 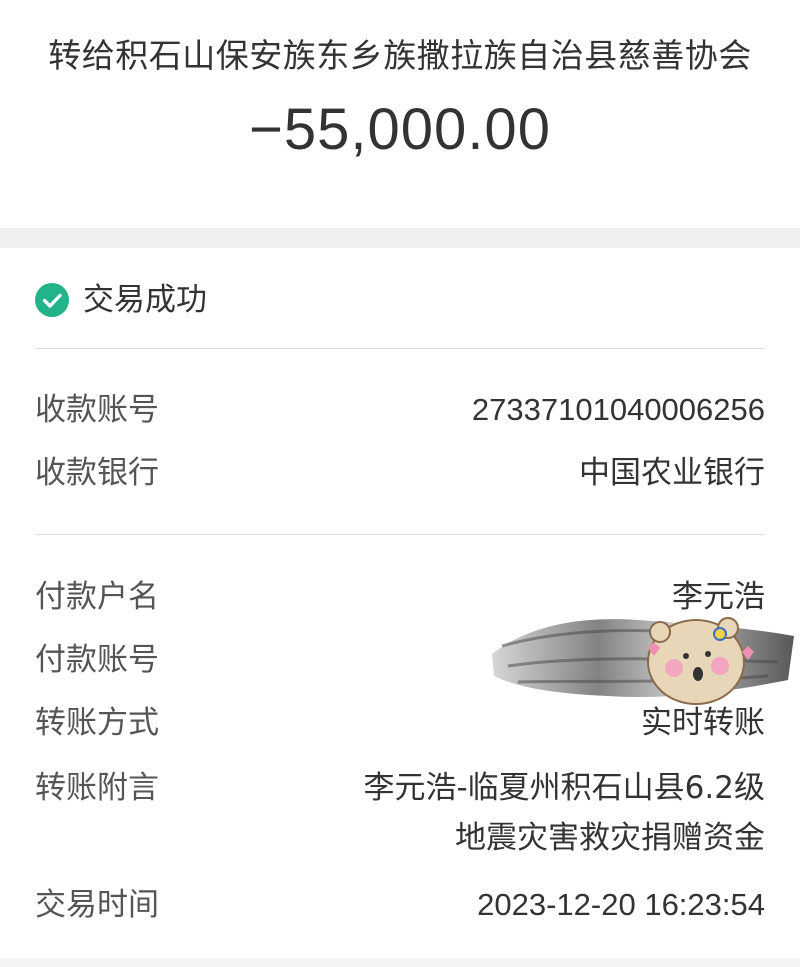 I want to click on transfer-method-value: 实时转账, so click(x=703, y=723).